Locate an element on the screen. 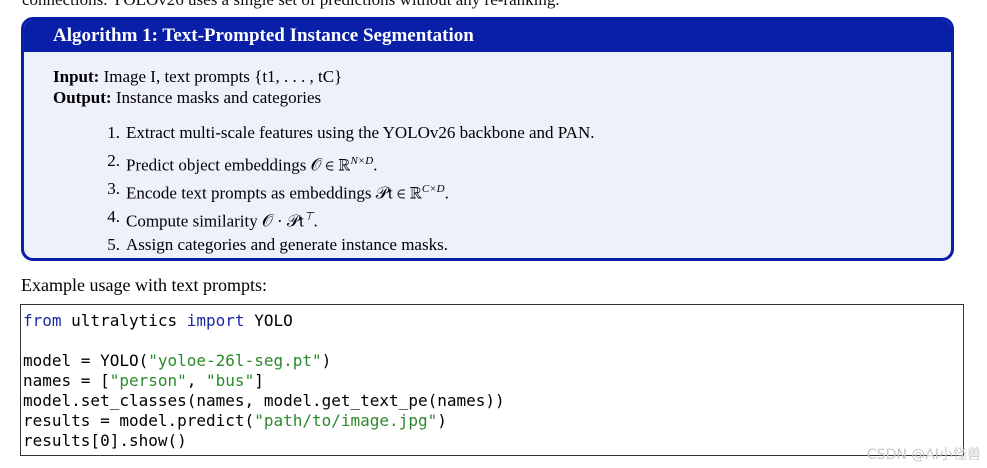 The image size is (987, 468). code-line: names = ["person", "bus"] is located at coordinates (493, 381).